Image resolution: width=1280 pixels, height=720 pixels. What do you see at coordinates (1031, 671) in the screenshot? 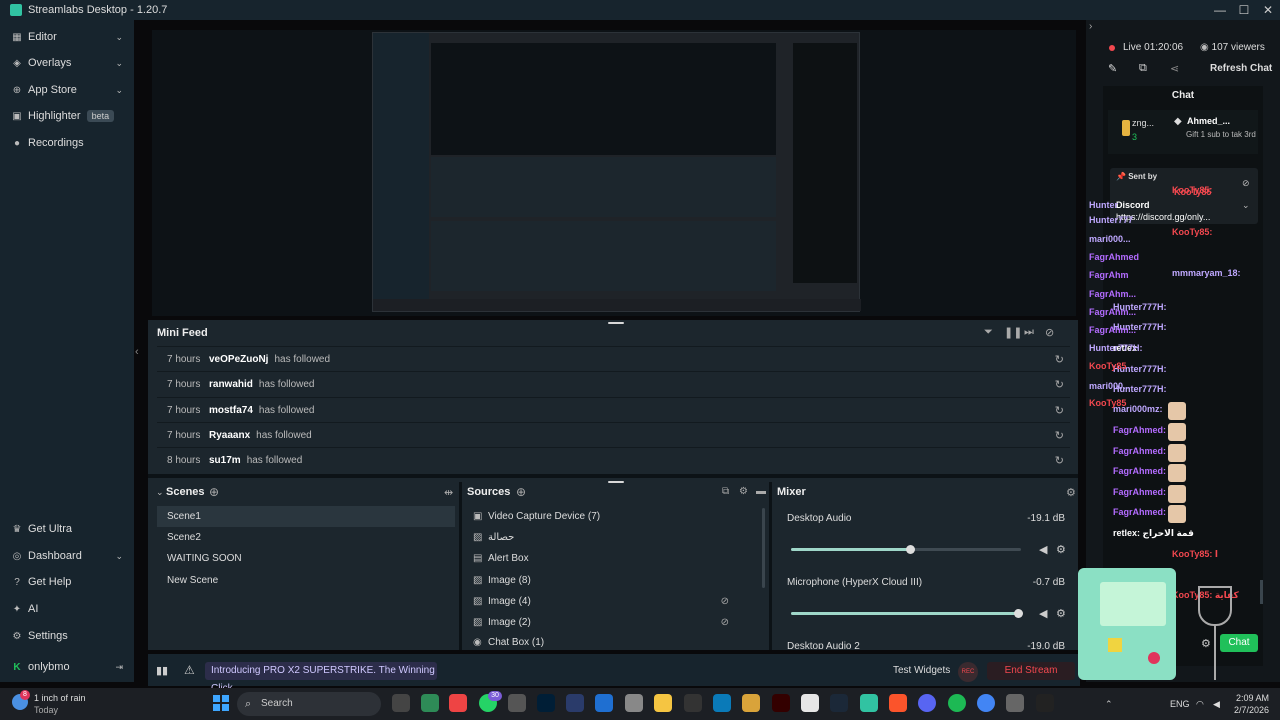
I see `end-stream-button: End Stream` at bounding box center [1031, 671].